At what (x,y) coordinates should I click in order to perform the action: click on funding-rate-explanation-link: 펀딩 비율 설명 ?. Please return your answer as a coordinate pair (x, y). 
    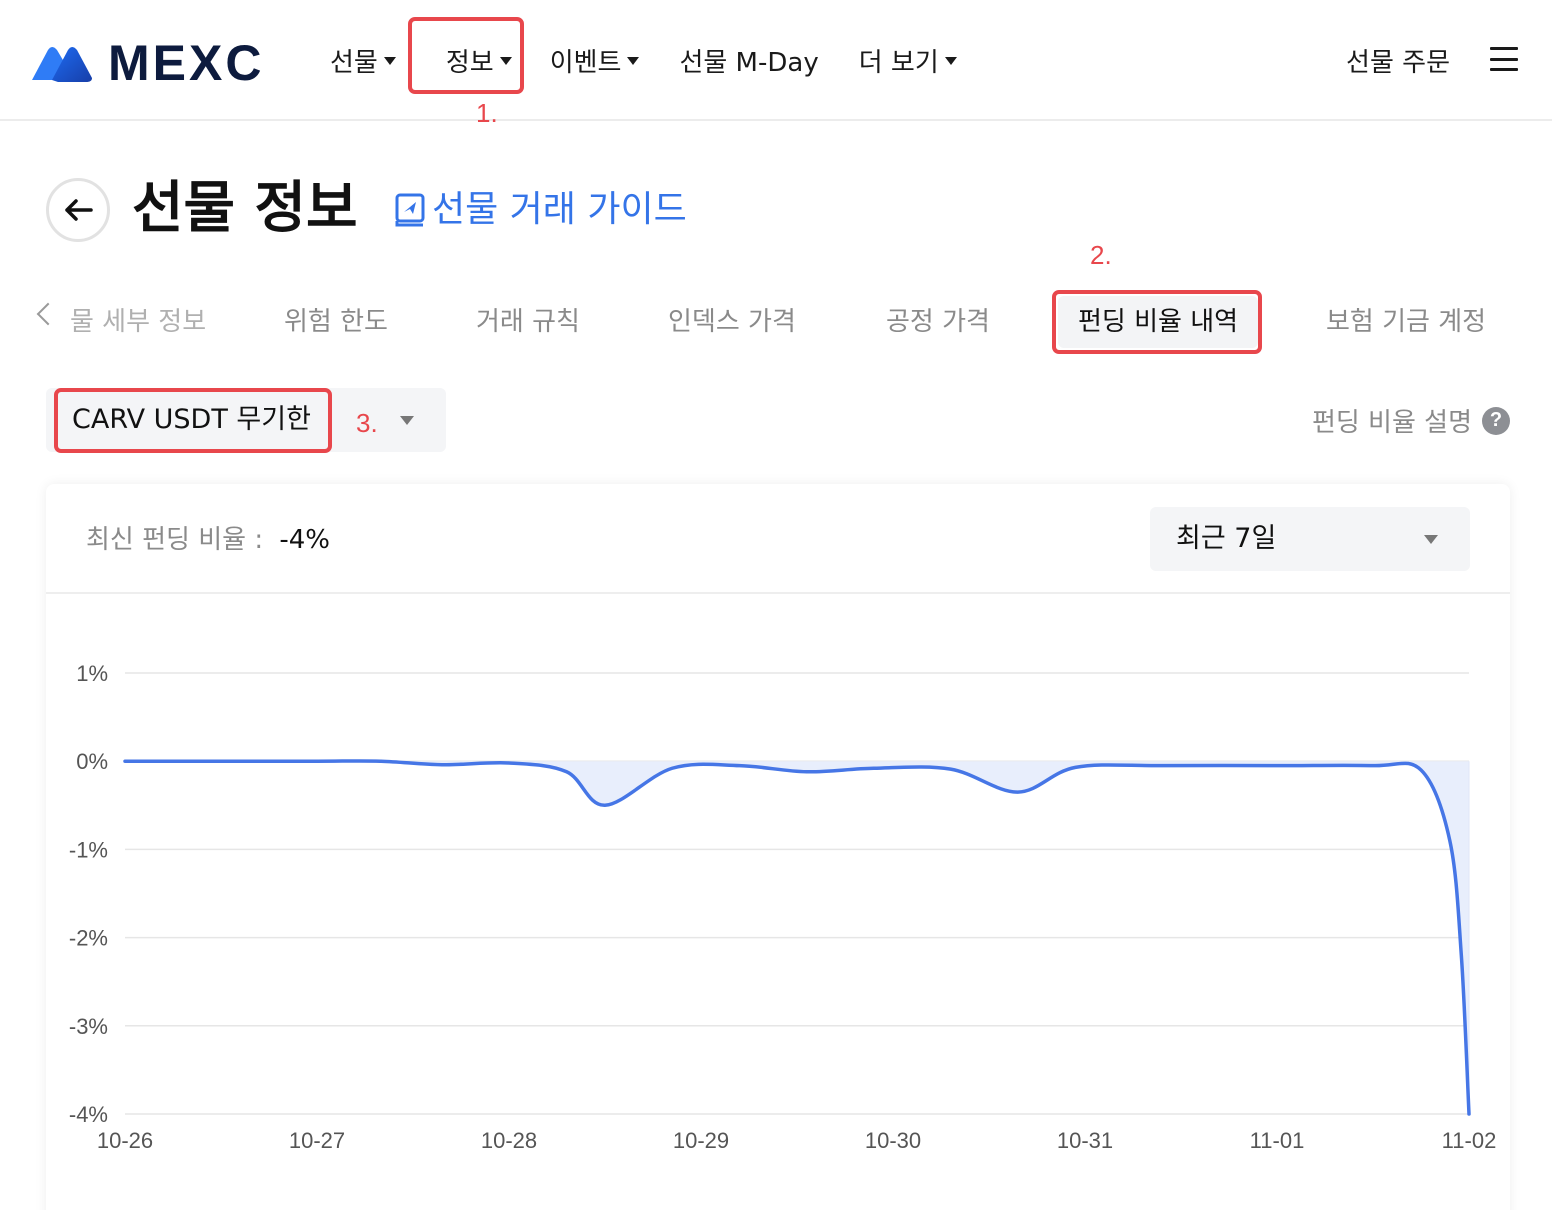
    Looking at the image, I should click on (1411, 420).